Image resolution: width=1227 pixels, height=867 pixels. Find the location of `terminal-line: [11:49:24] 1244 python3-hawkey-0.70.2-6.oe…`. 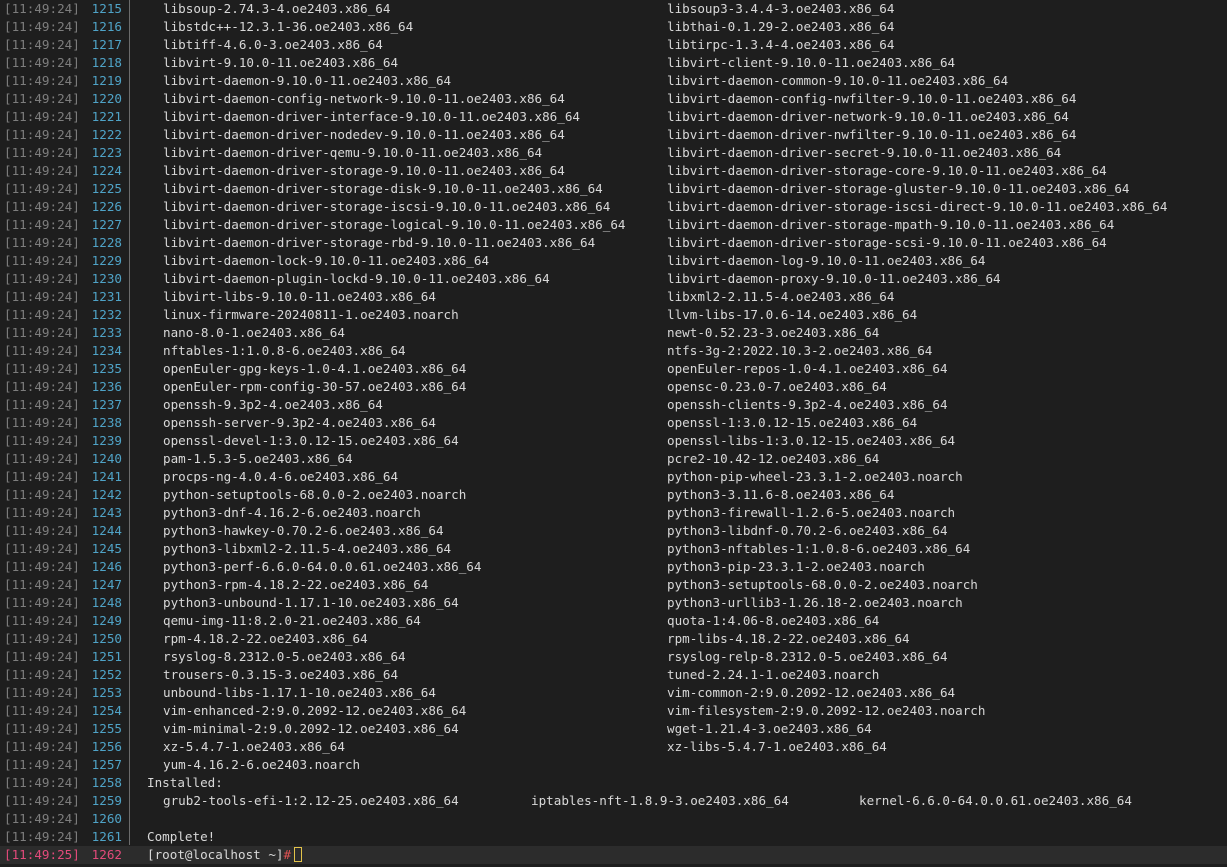

terminal-line: [11:49:24] 1244 python3-hawkey-0.70.2-6.oe… is located at coordinates (613, 531).